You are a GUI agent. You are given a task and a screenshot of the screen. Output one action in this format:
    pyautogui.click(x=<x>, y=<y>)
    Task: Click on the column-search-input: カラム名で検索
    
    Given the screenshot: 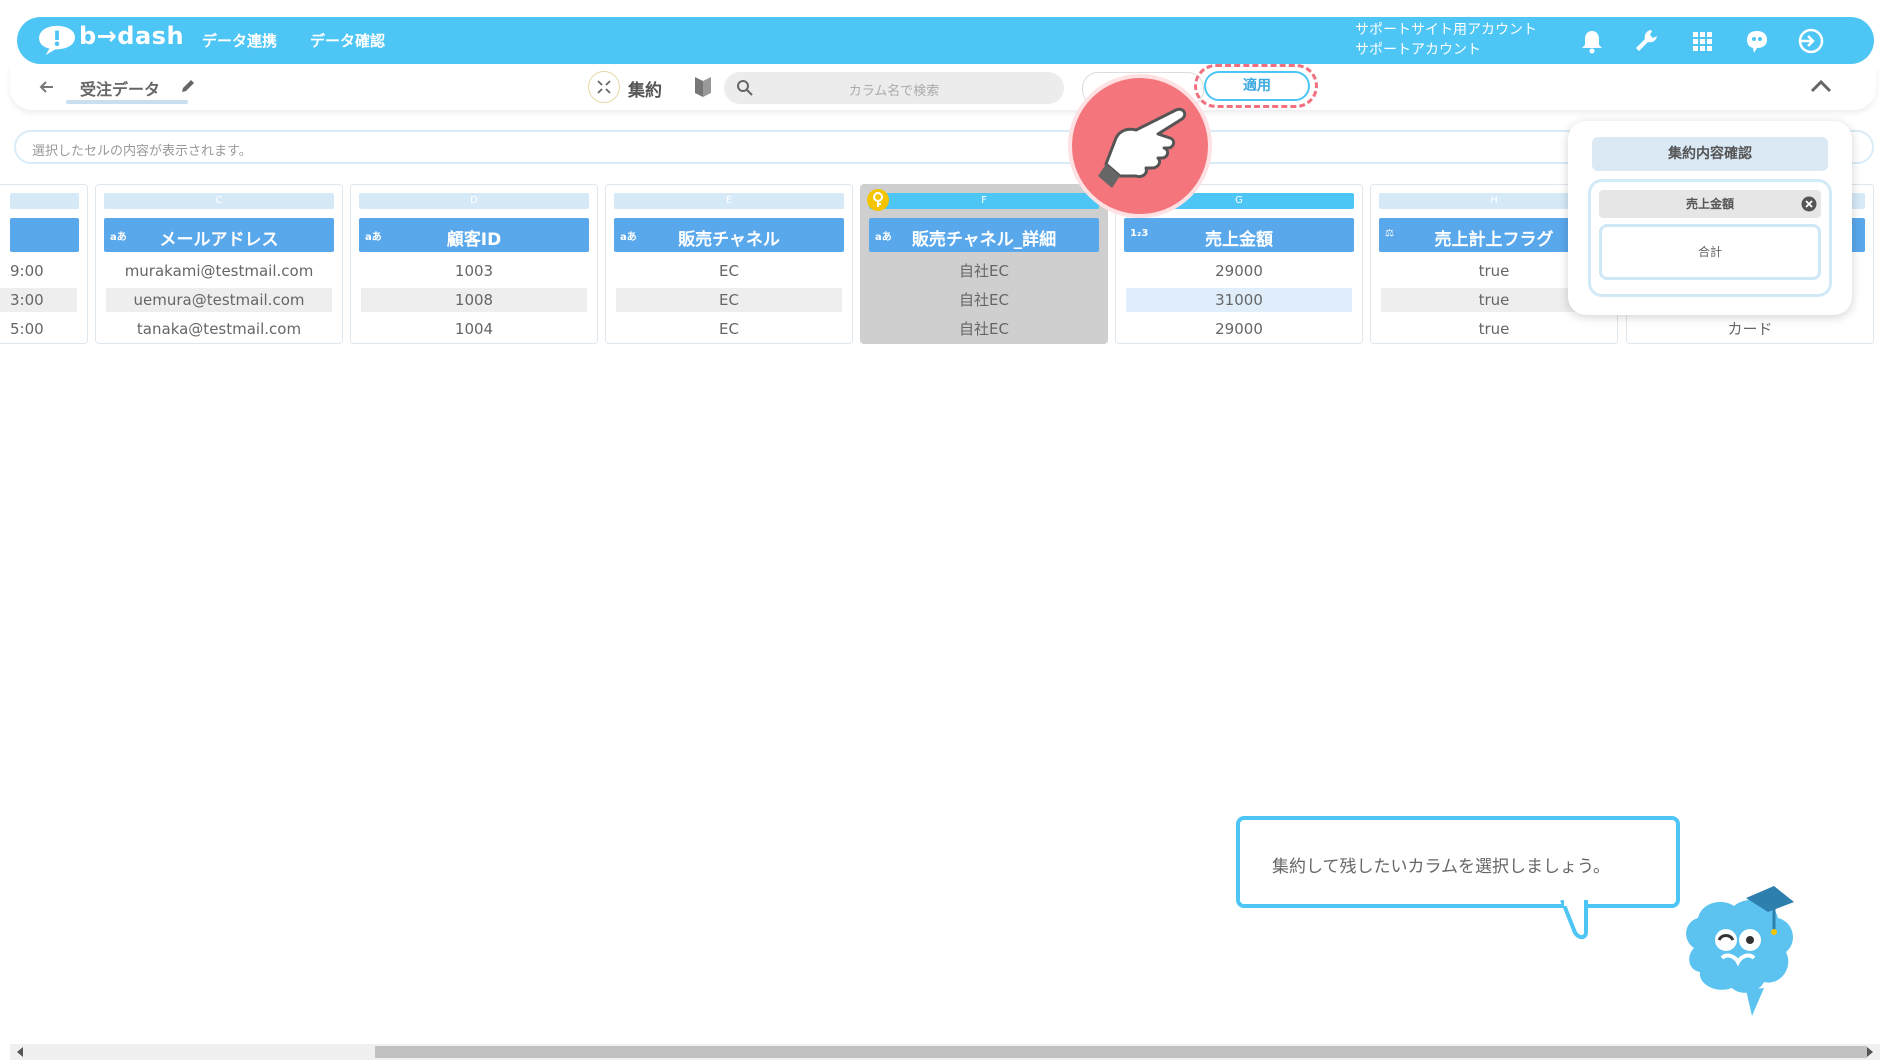 What is the action you would take?
    pyautogui.click(x=894, y=88)
    